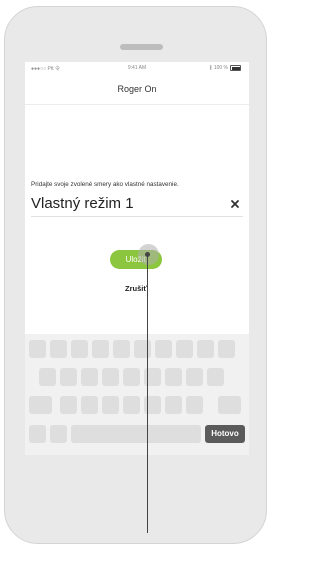 The image size is (320, 566). I want to click on callout-line, so click(147, 393).